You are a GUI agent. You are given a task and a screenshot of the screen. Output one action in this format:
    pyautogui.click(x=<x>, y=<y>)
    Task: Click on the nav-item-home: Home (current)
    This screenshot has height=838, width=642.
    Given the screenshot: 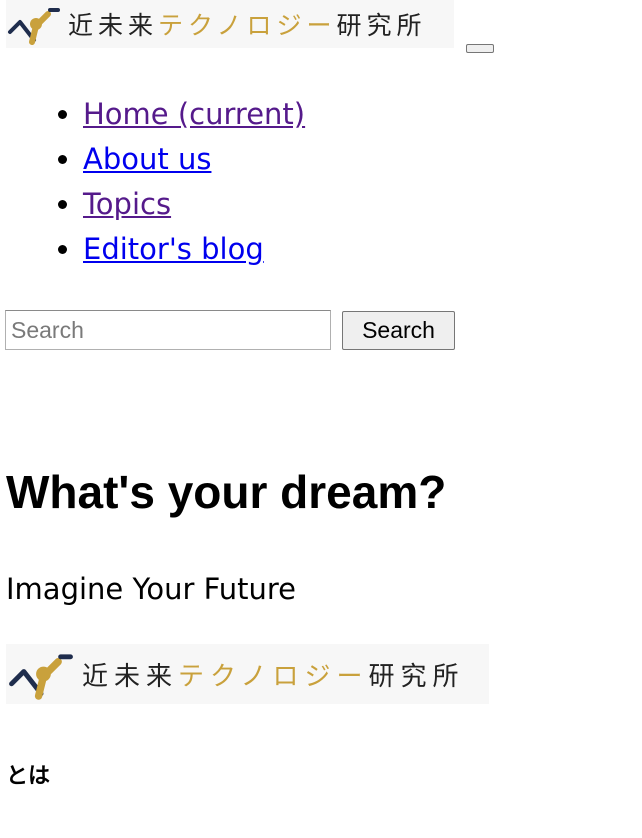 What is the action you would take?
    pyautogui.click(x=194, y=114)
    